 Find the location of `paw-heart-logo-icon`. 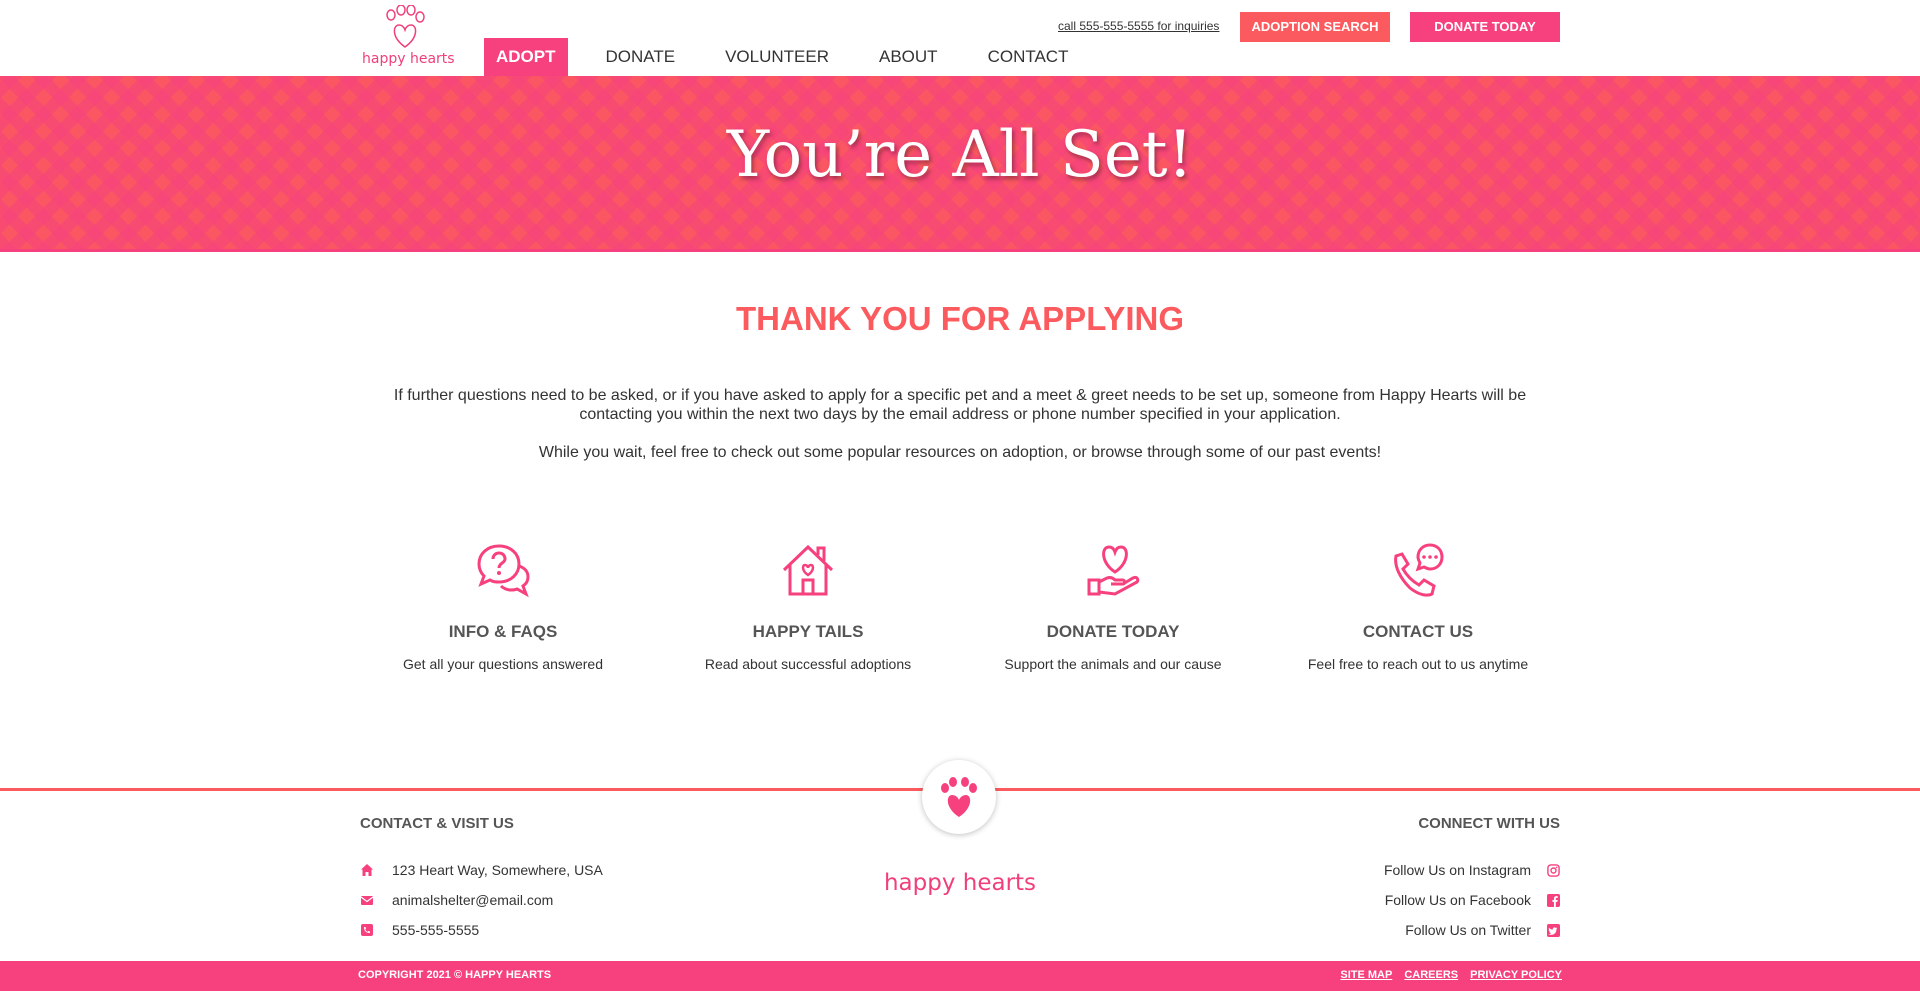

paw-heart-logo-icon is located at coordinates (405, 26).